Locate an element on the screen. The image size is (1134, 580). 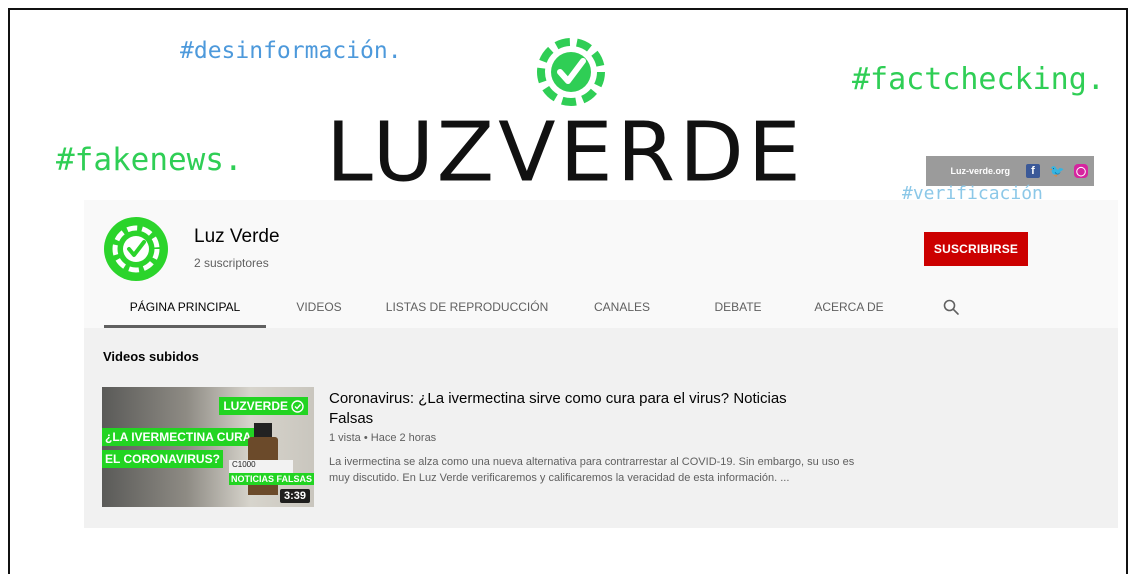
social-strip: Luz-verde.org f 🐦 ◯ is located at coordinates (1010, 171).